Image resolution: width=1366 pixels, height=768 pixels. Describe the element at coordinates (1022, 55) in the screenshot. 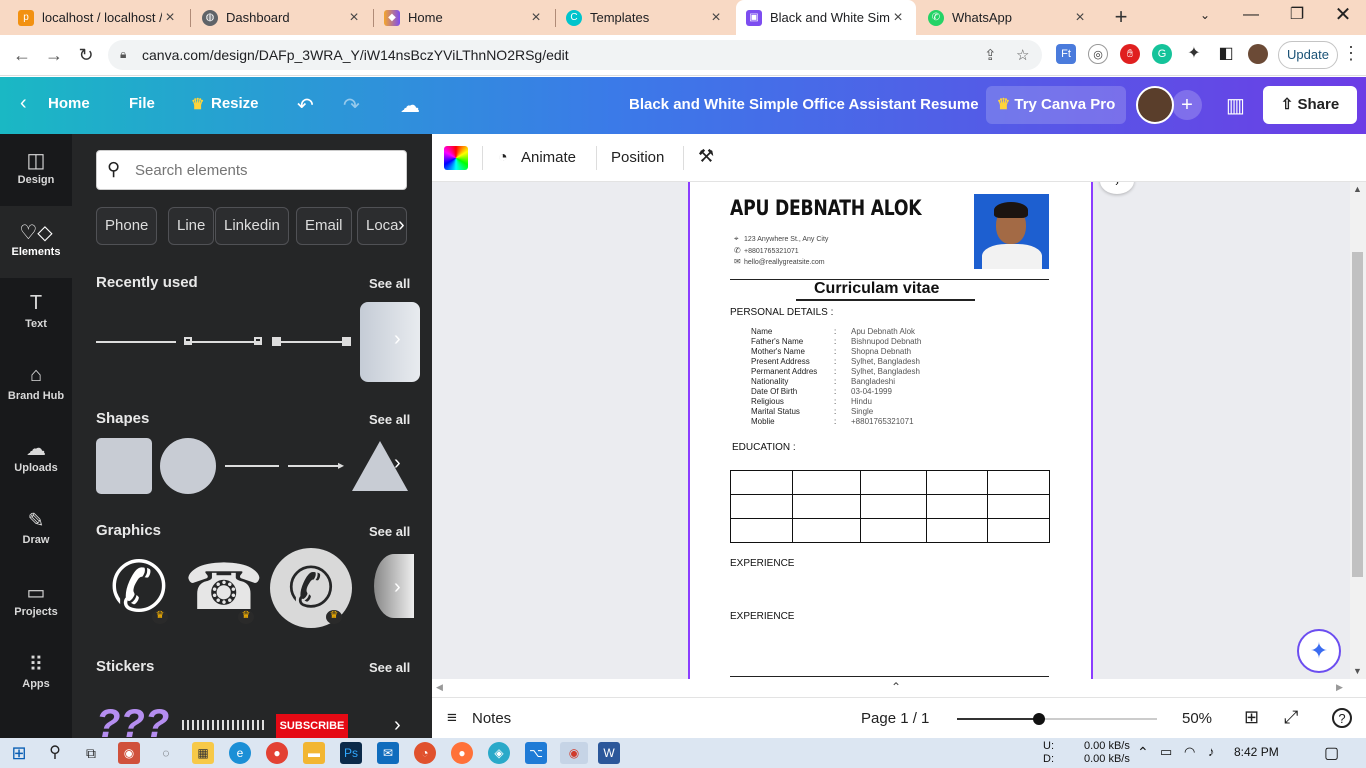

I see `bookmark-star-icon: ☆` at that location.